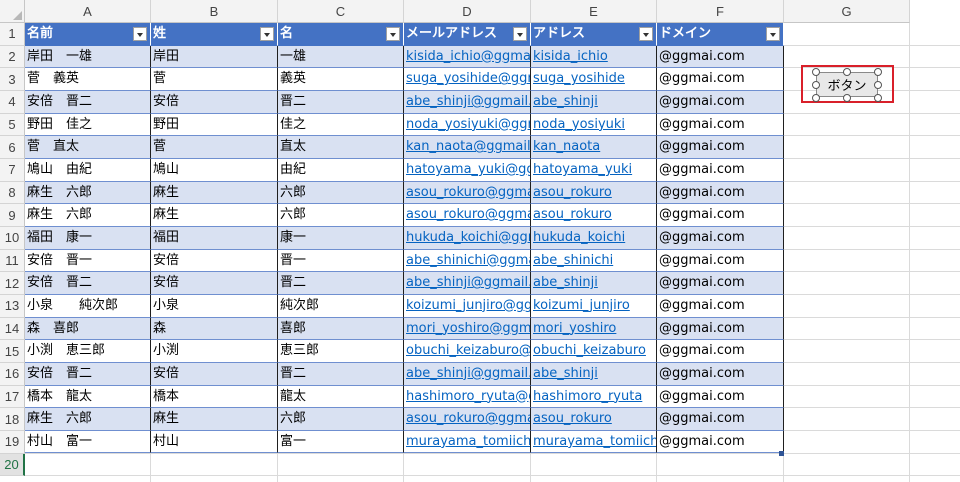  What do you see at coordinates (12, 238) in the screenshot?
I see `row-header-10: 10` at bounding box center [12, 238].